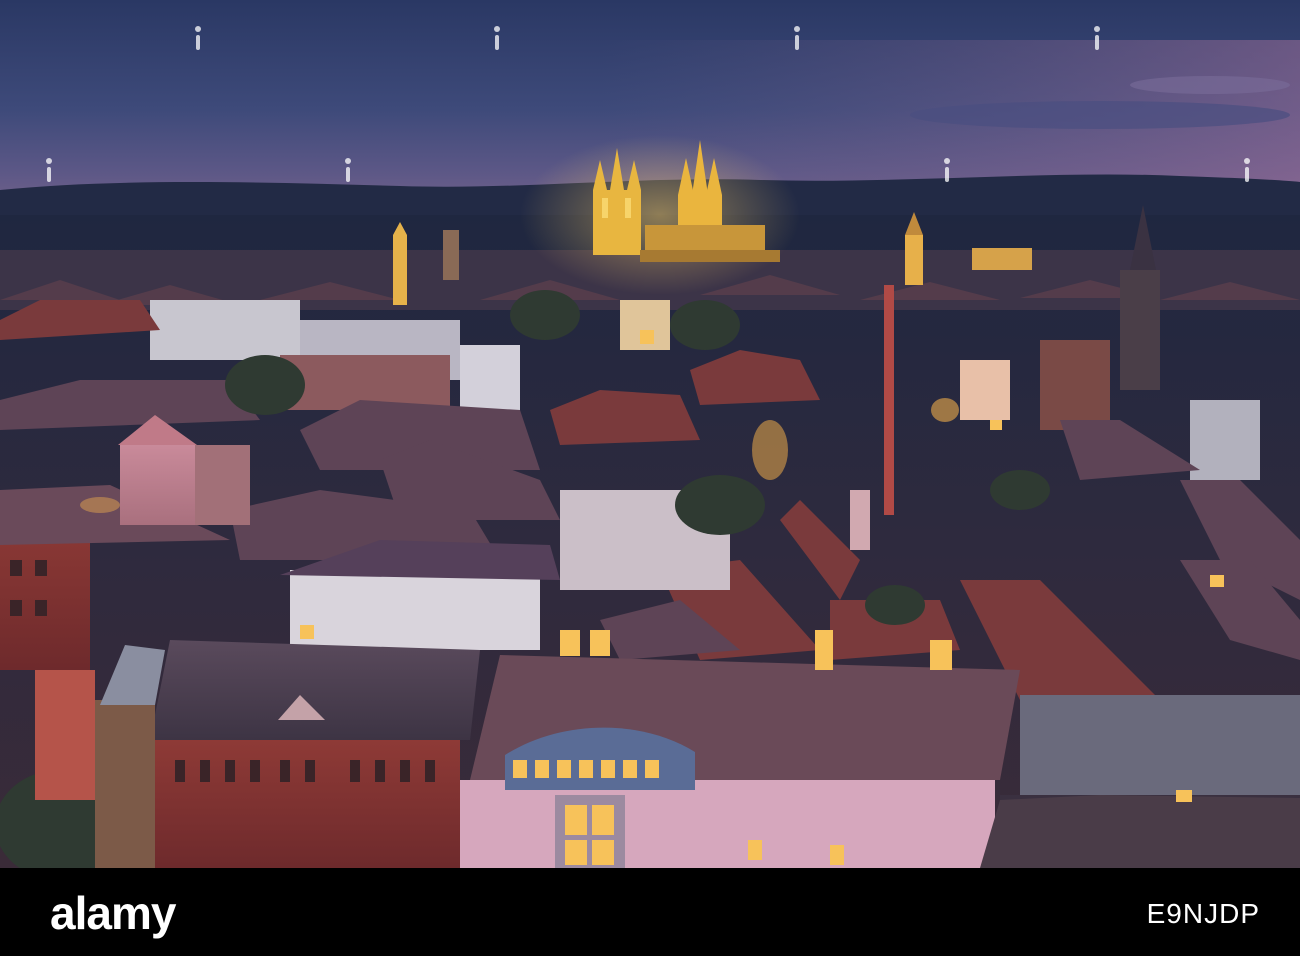  Describe the element at coordinates (113, 913) in the screenshot. I see `brand-logo: alamy` at that location.